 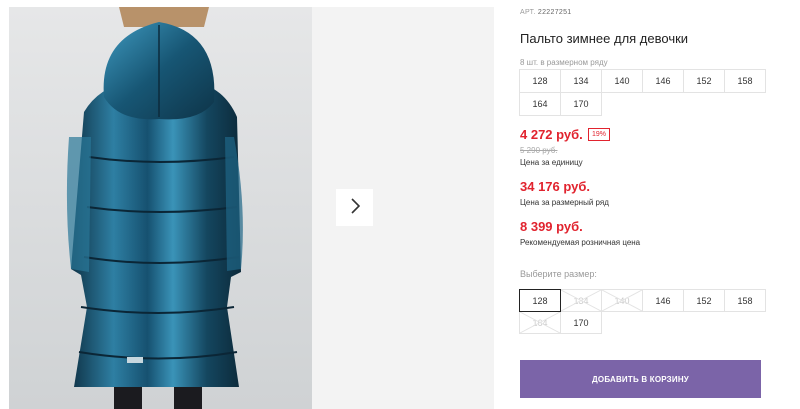 I want to click on size-option-134: 134, so click(x=581, y=300).